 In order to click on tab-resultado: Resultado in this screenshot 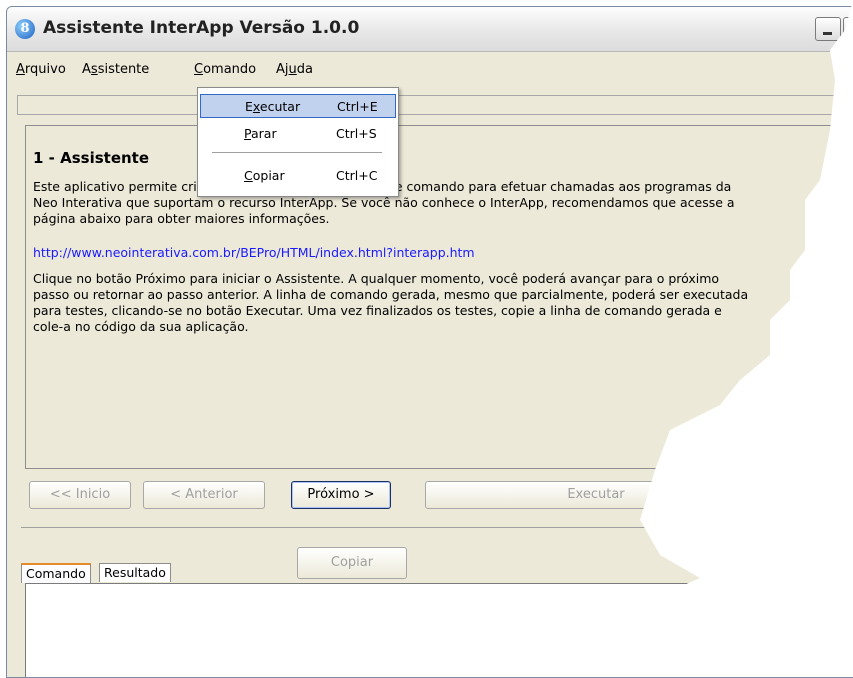, I will do `click(135, 572)`.